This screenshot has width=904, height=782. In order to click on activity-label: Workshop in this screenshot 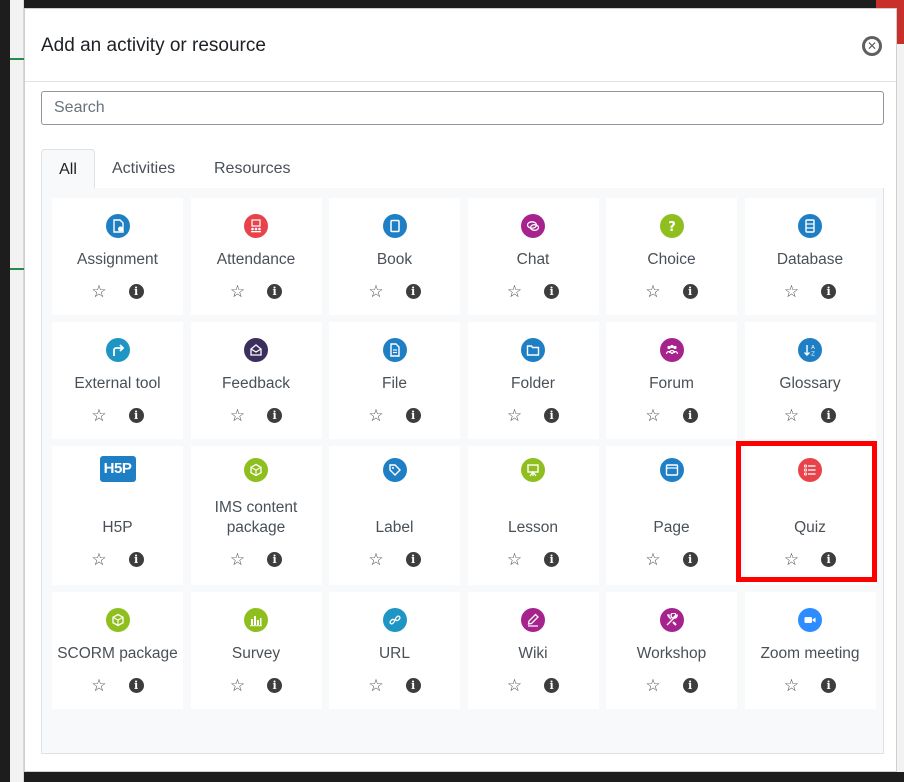, I will do `click(671, 653)`.